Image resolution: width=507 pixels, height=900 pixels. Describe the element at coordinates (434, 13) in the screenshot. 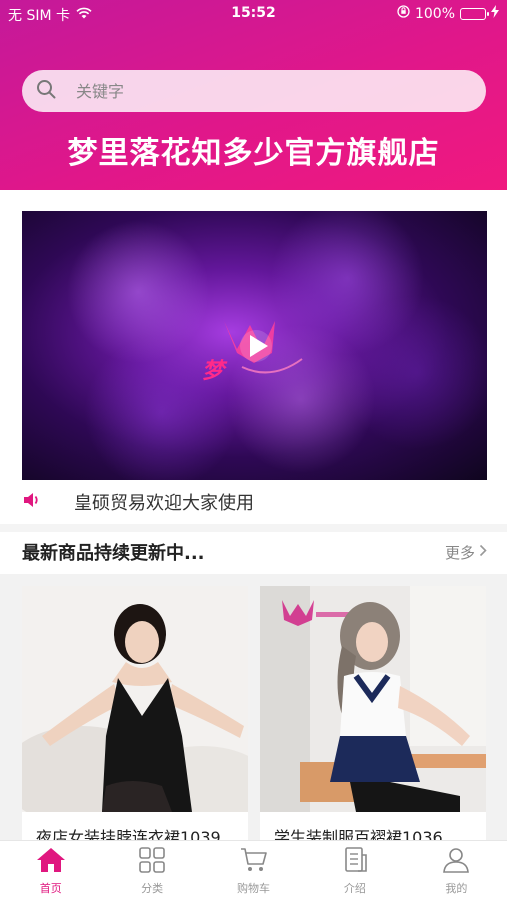

I see `battery-percent: 100%` at that location.